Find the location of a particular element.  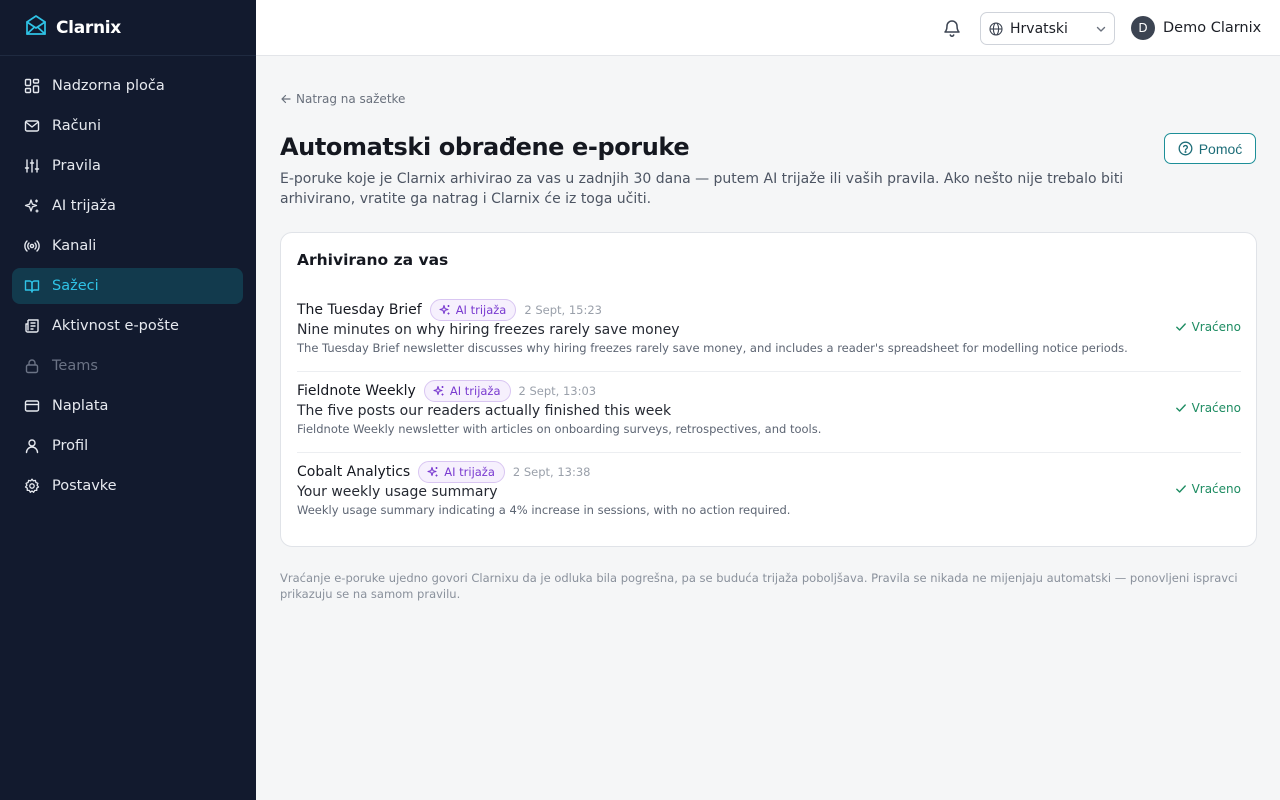

sidebar-item-ai-triage: AI trijaža is located at coordinates (127, 206).